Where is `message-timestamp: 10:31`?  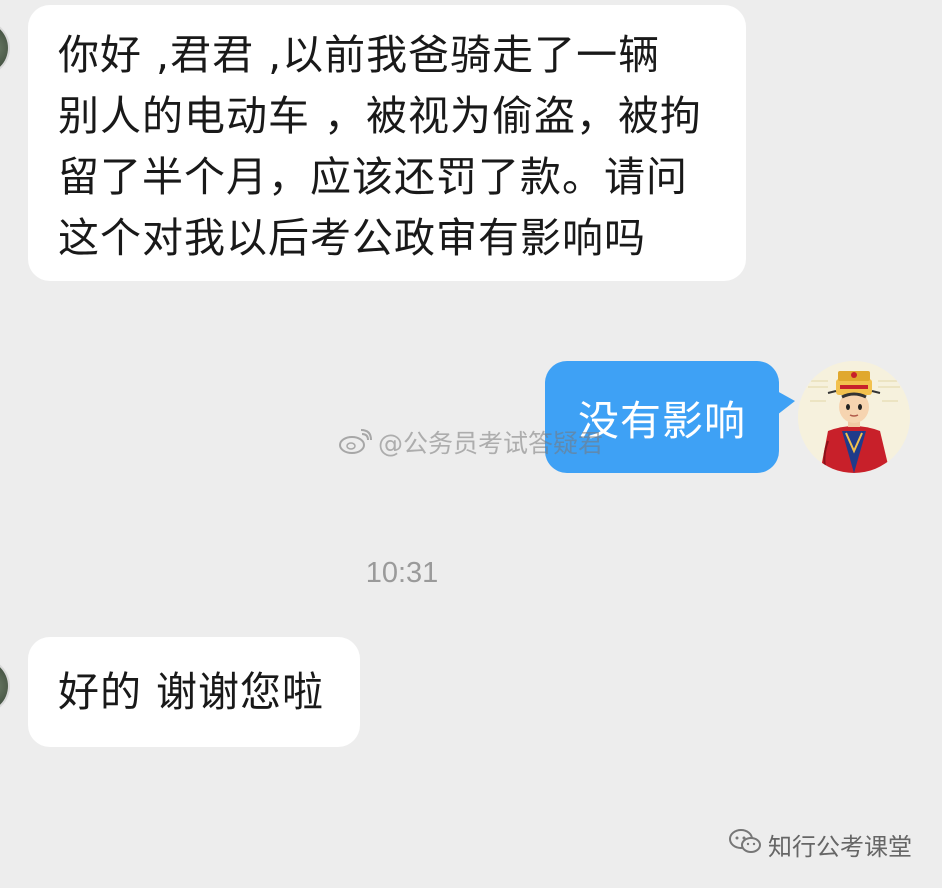
message-timestamp: 10:31 is located at coordinates (402, 573).